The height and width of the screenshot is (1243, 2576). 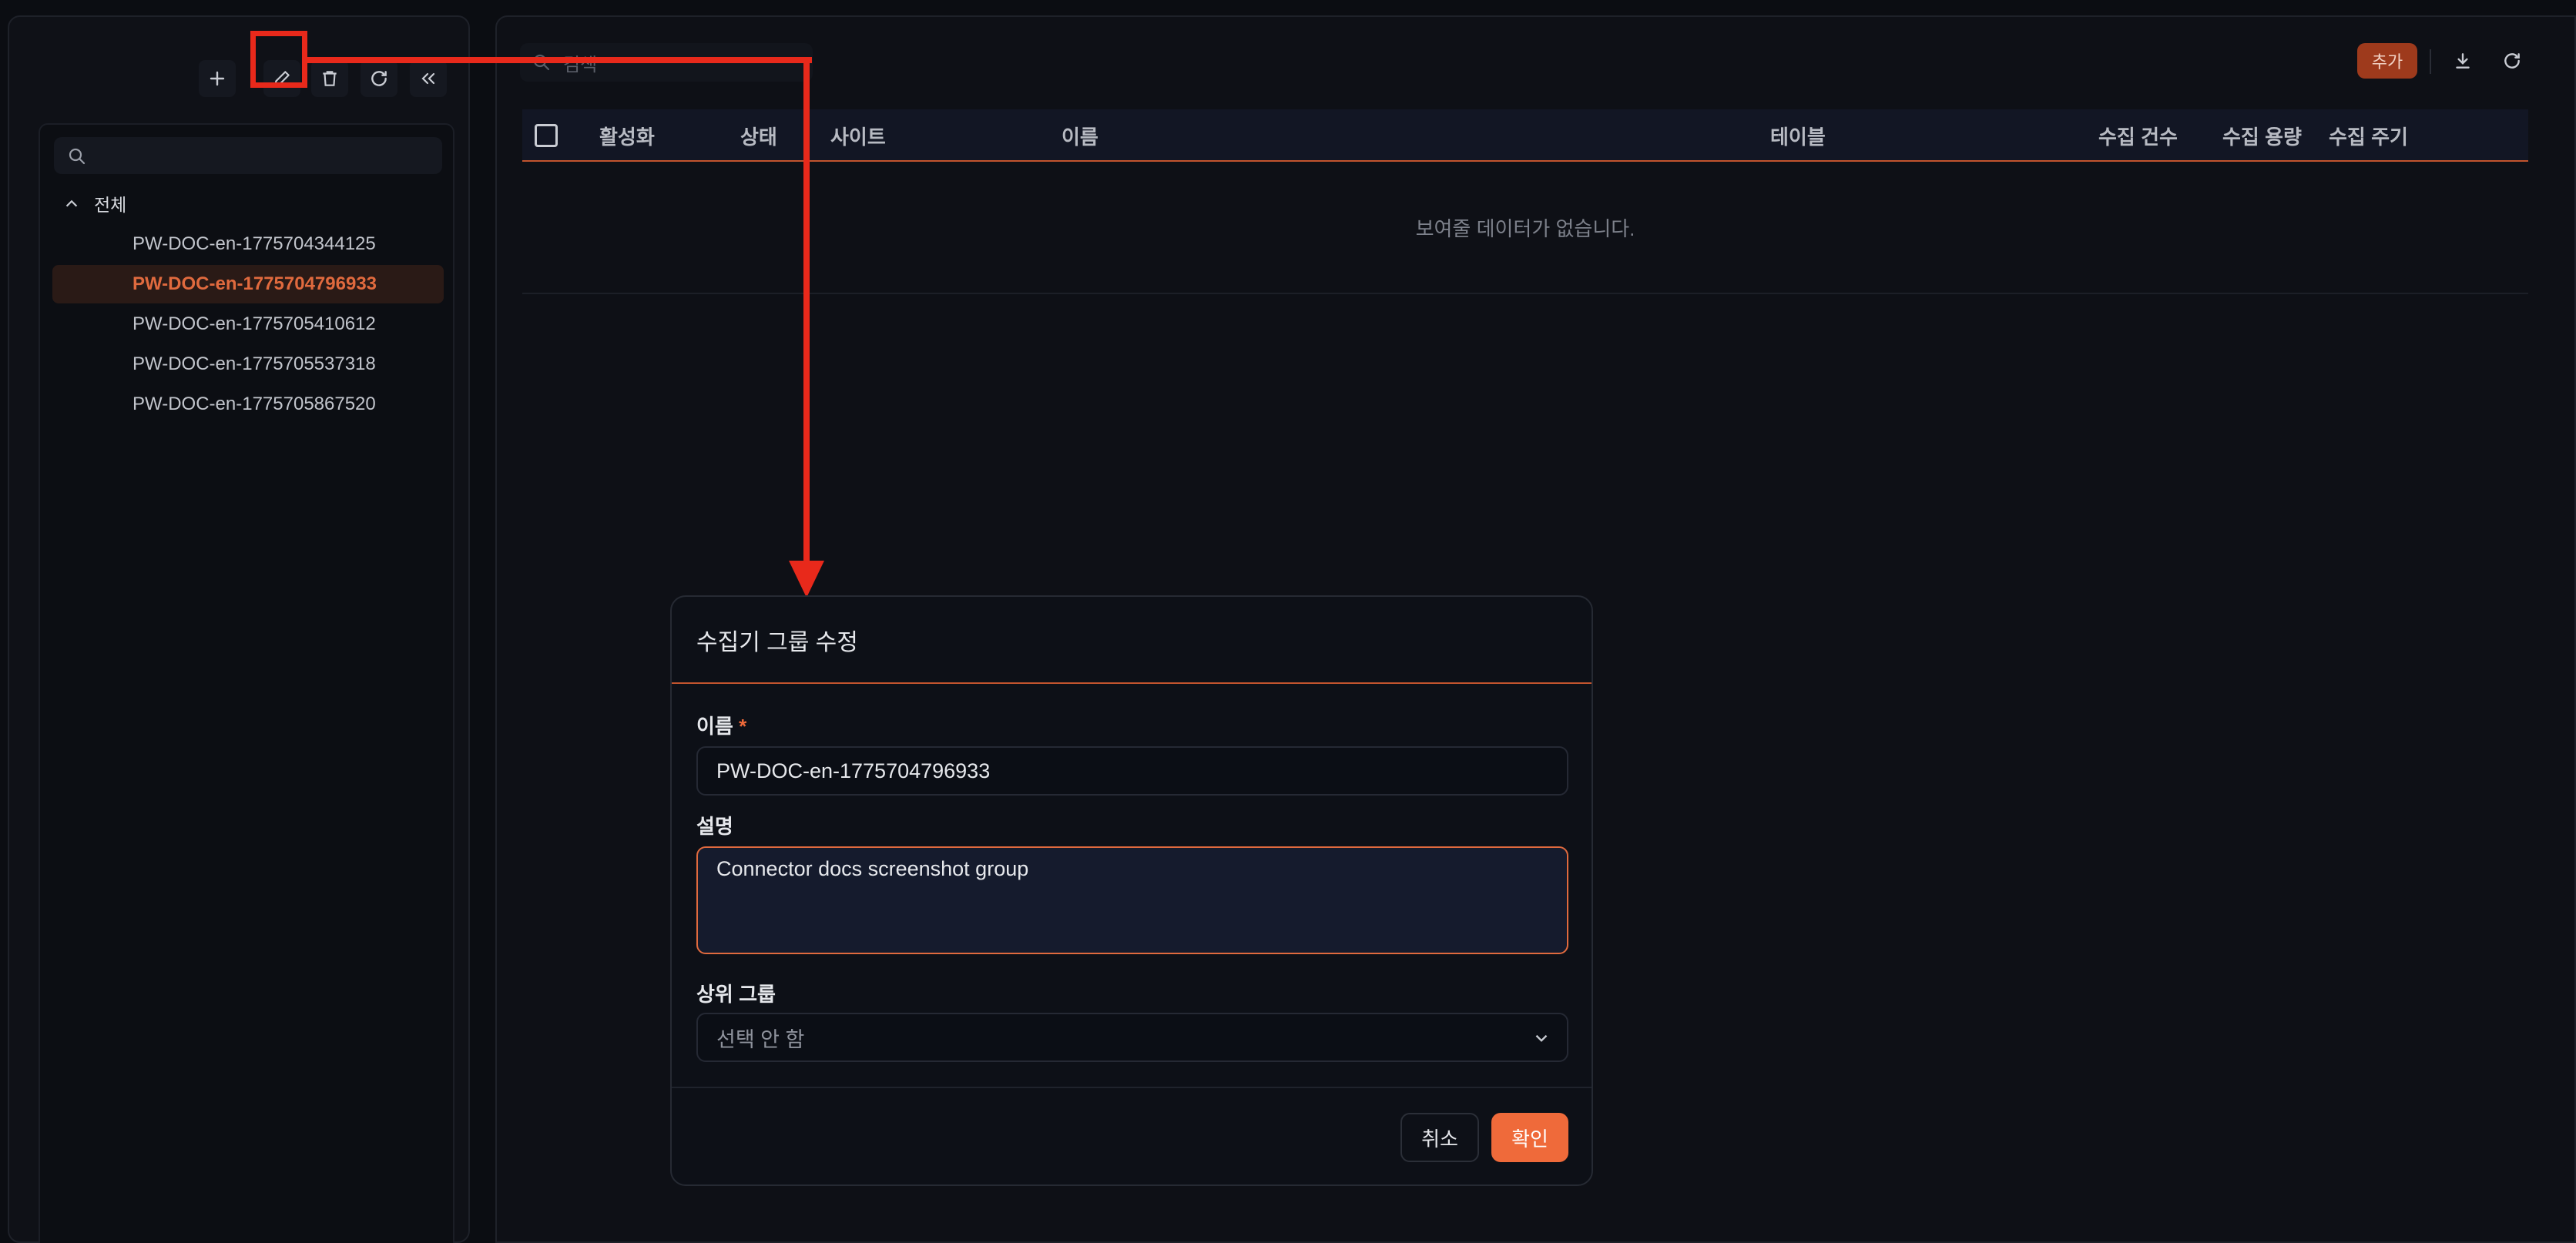 What do you see at coordinates (278, 59) in the screenshot?
I see `annotation-highlight-box` at bounding box center [278, 59].